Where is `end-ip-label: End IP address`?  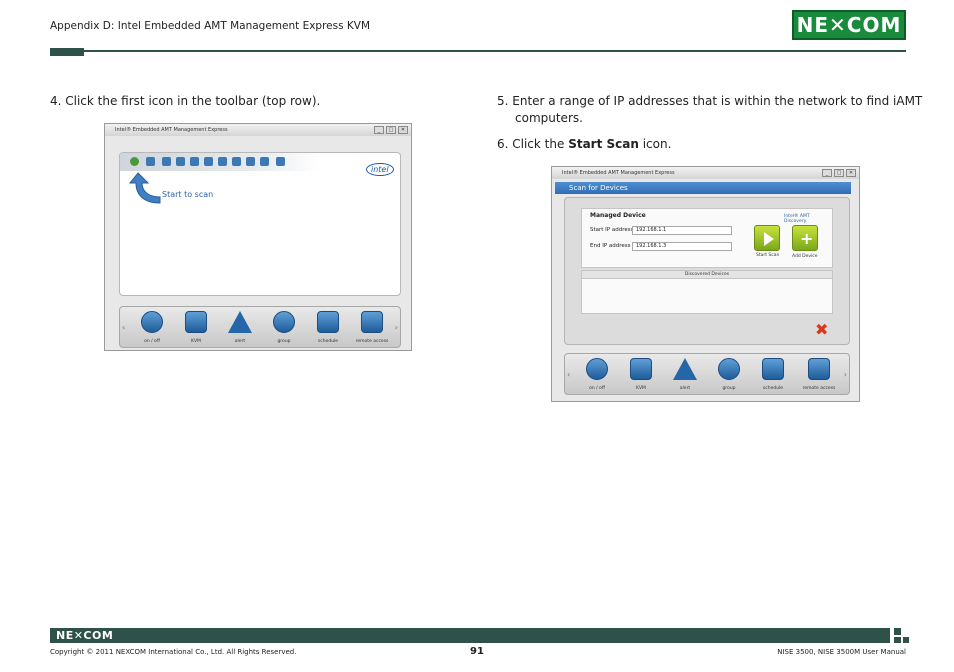 end-ip-label: End IP address is located at coordinates (610, 246).